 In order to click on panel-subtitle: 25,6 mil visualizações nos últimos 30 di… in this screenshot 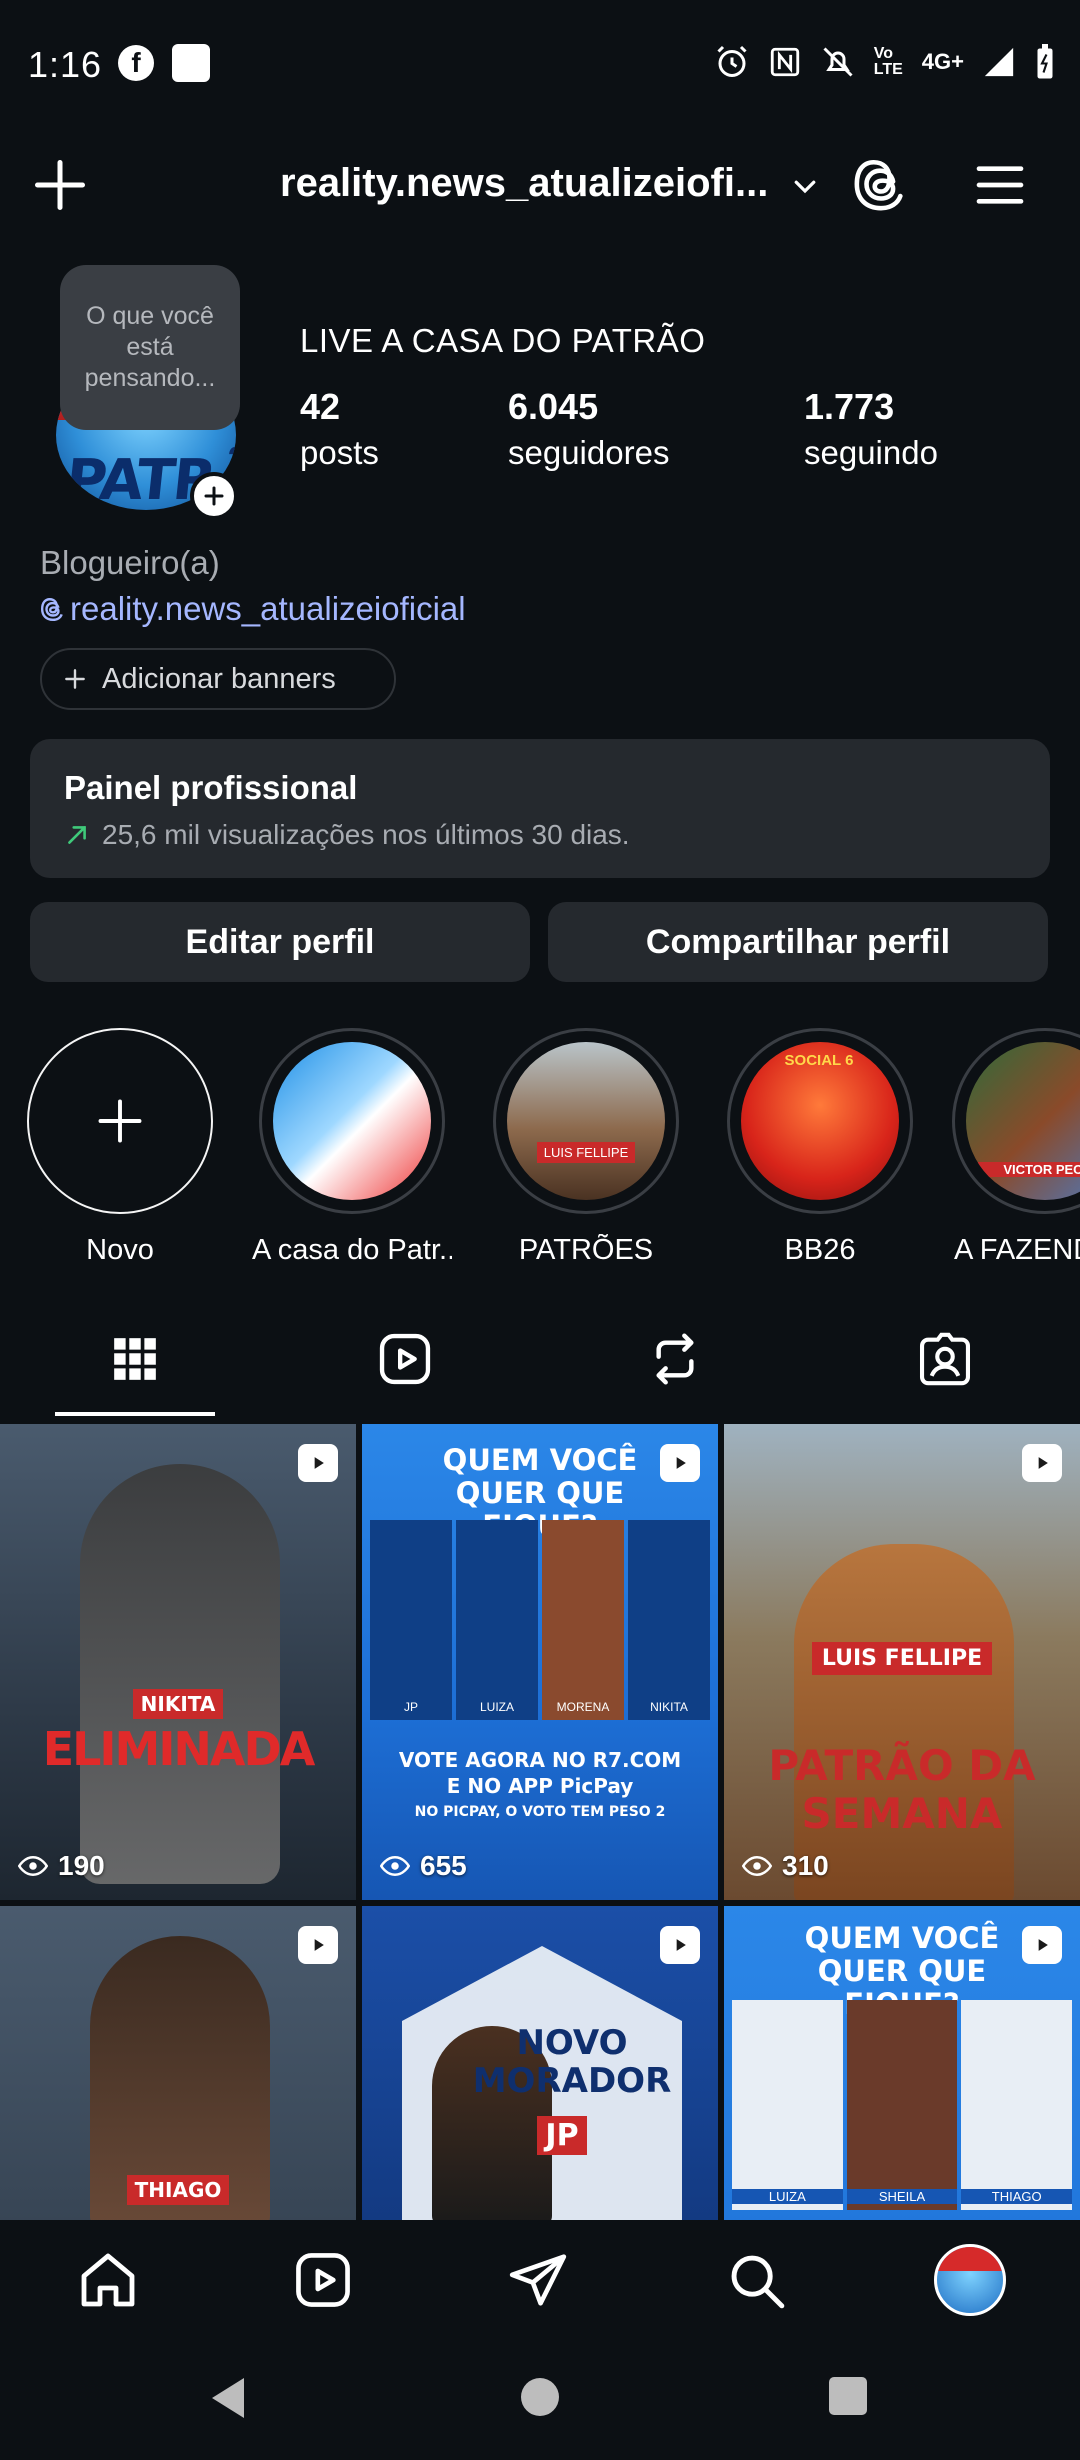, I will do `click(366, 834)`.